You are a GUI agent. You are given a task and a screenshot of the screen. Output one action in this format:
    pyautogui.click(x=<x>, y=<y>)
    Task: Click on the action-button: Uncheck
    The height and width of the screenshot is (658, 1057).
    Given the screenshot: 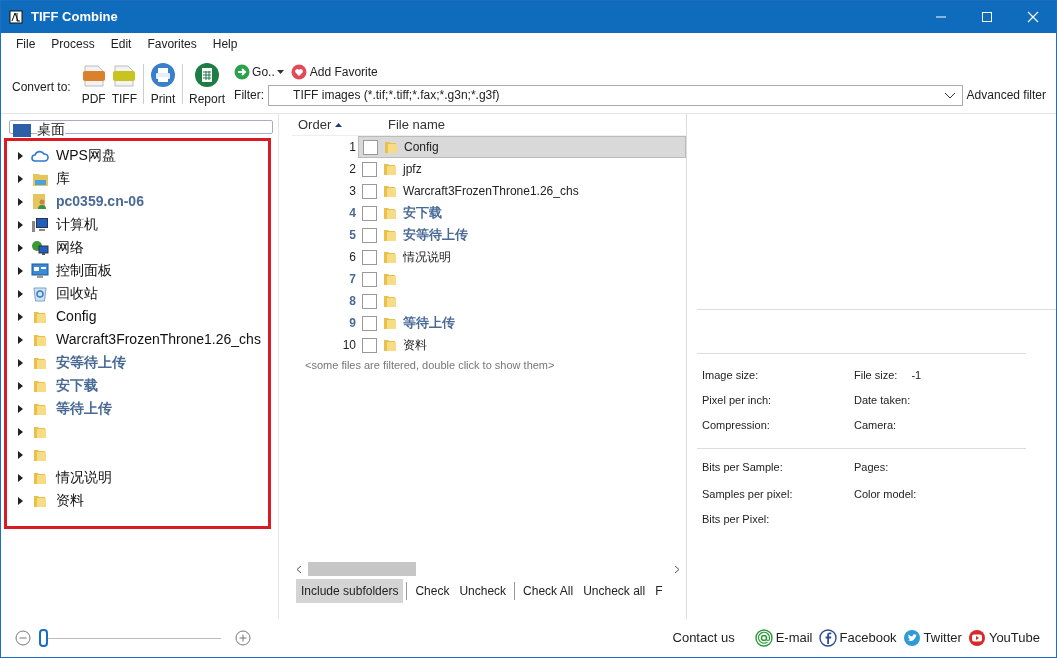 What is the action you would take?
    pyautogui.click(x=483, y=591)
    